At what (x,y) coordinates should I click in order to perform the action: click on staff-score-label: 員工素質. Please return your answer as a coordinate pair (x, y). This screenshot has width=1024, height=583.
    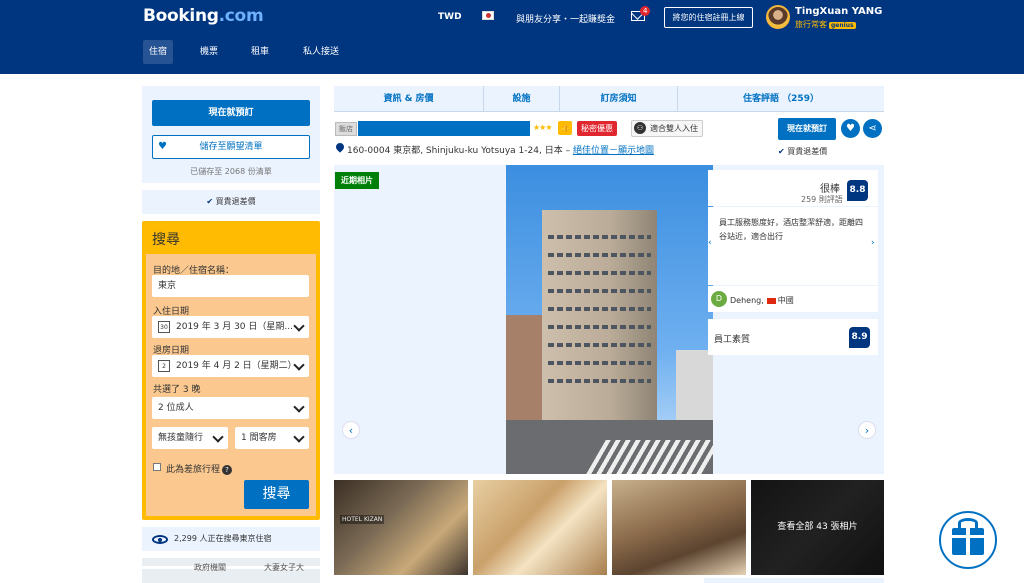
    Looking at the image, I should click on (732, 340).